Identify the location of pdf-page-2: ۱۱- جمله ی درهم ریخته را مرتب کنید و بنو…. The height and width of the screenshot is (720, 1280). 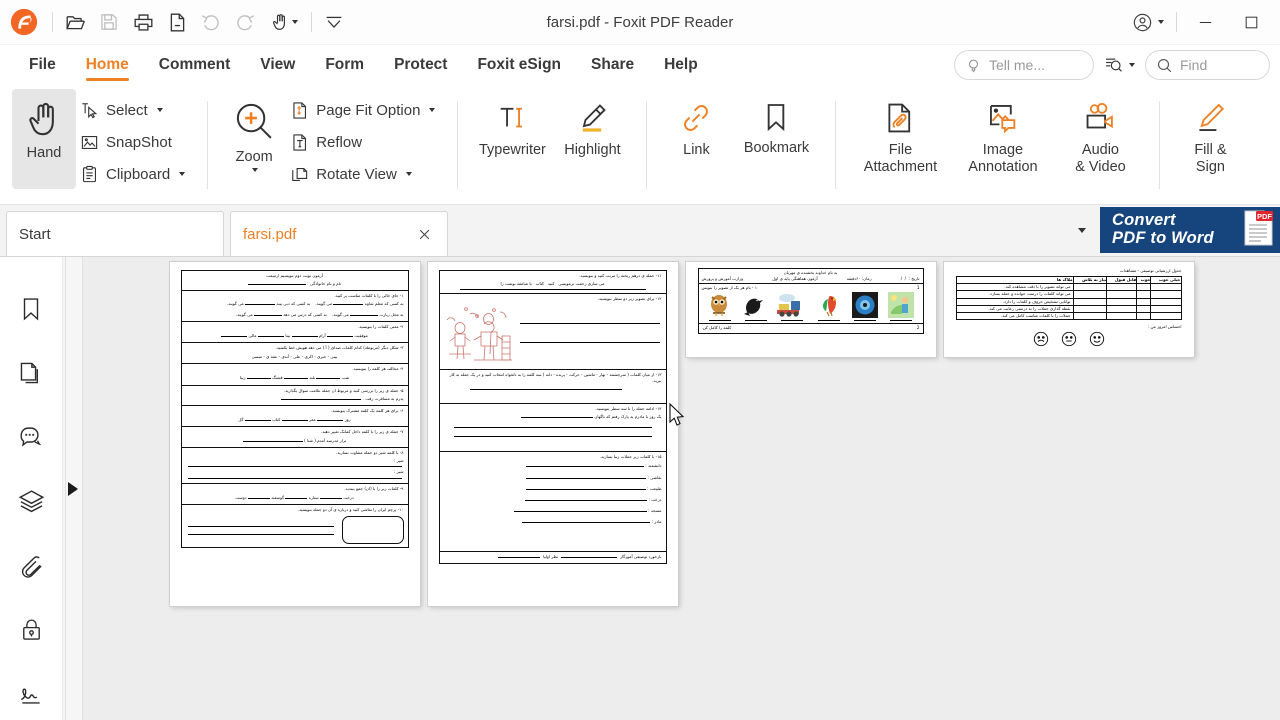
(552, 434).